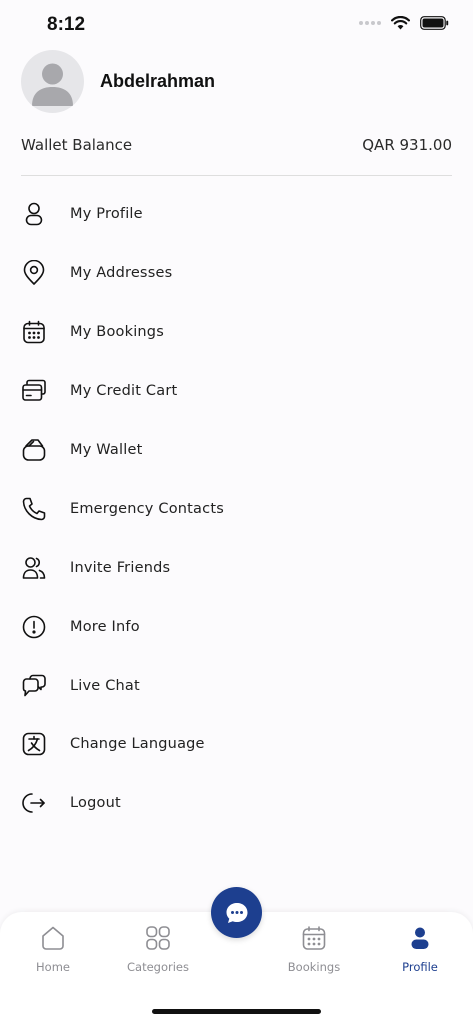  What do you see at coordinates (147, 508) in the screenshot?
I see `menu-item-label: Emergency Contacts` at bounding box center [147, 508].